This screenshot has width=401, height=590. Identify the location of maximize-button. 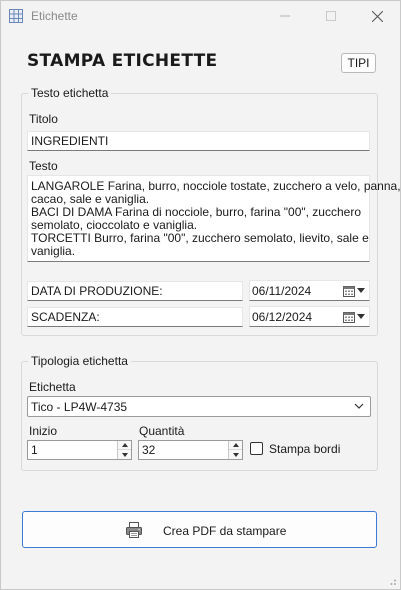
(331, 16).